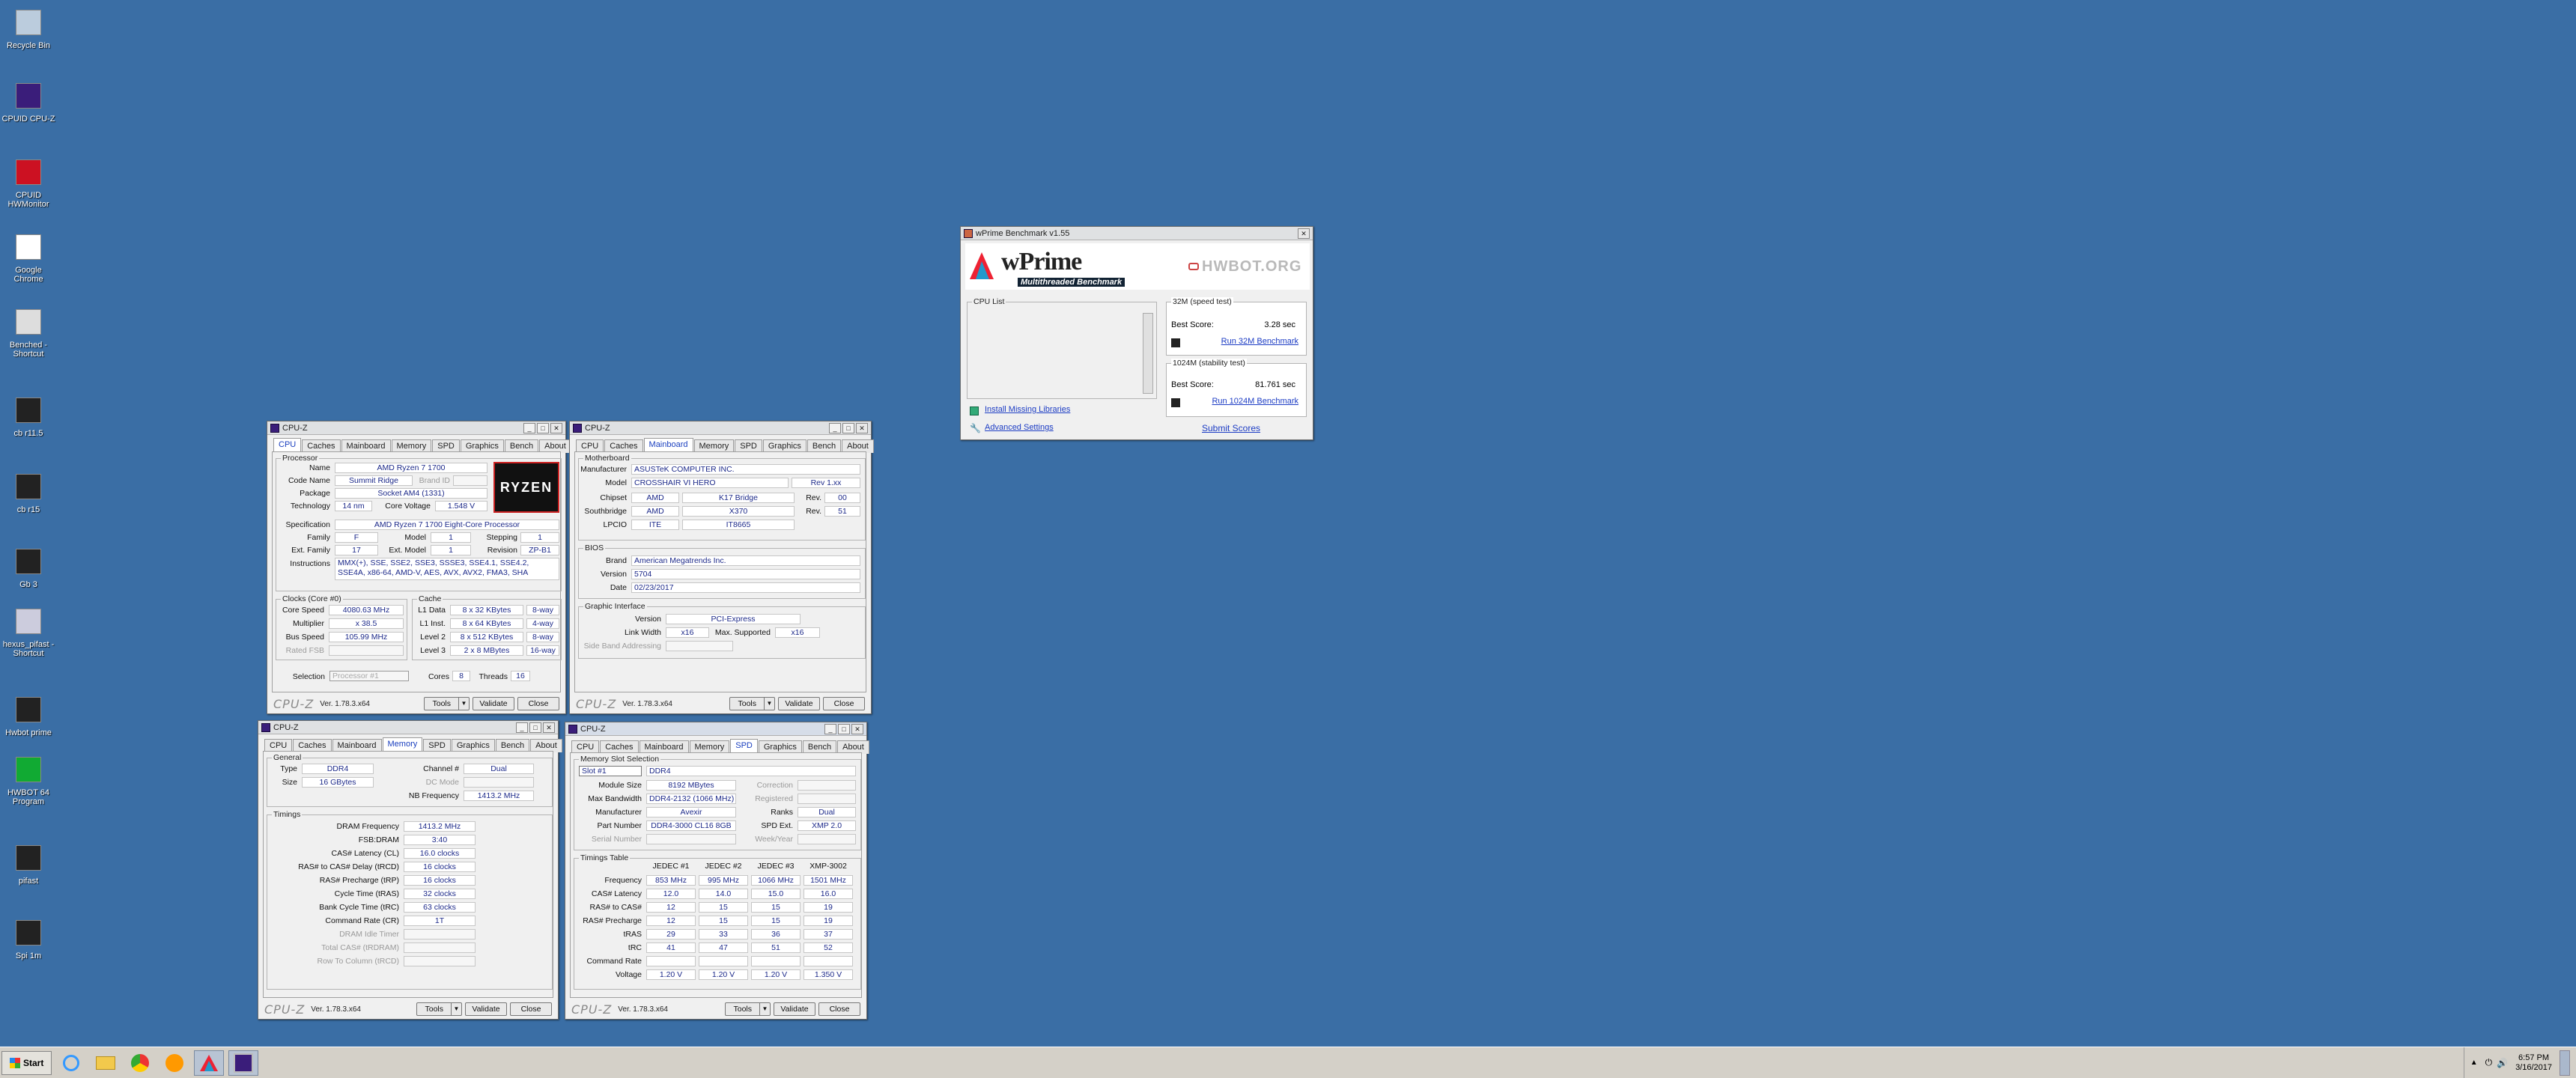 The width and height of the screenshot is (2576, 1078). What do you see at coordinates (434, 480) in the screenshot?
I see `label: Brand ID` at bounding box center [434, 480].